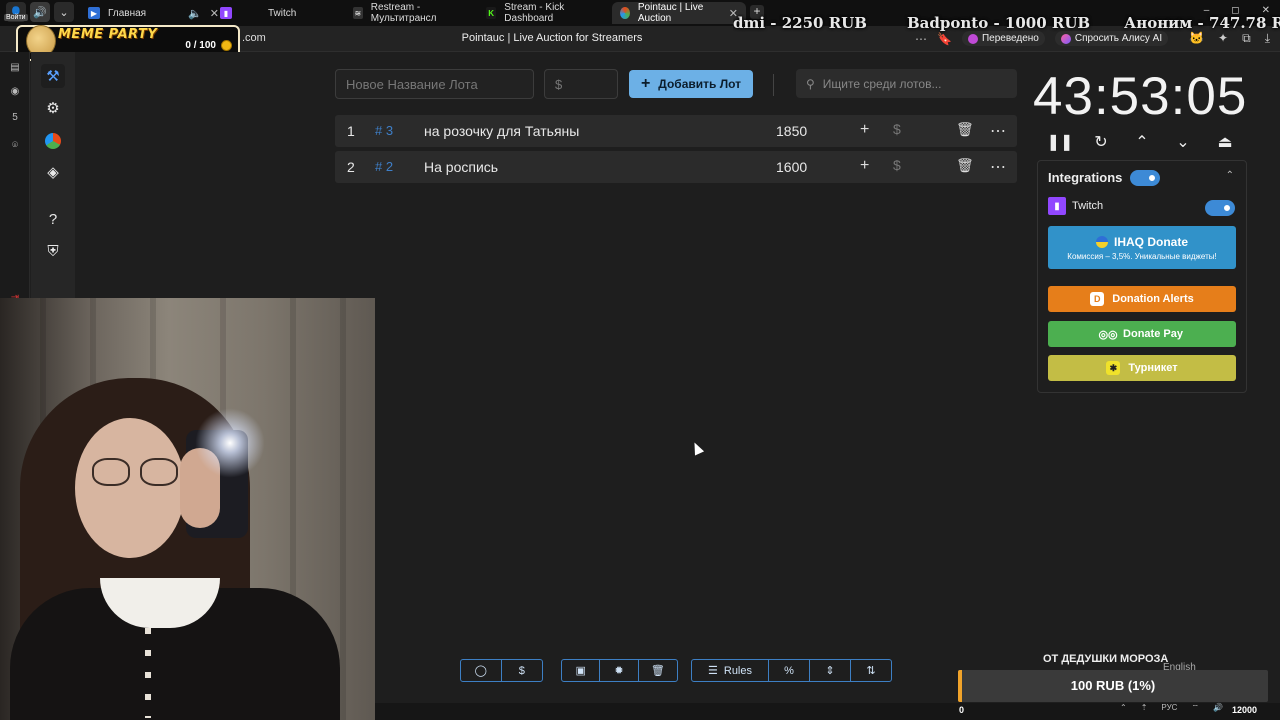 Image resolution: width=1280 pixels, height=720 pixels. What do you see at coordinates (791, 131) in the screenshot?
I see `lot-amount: 1850` at bounding box center [791, 131].